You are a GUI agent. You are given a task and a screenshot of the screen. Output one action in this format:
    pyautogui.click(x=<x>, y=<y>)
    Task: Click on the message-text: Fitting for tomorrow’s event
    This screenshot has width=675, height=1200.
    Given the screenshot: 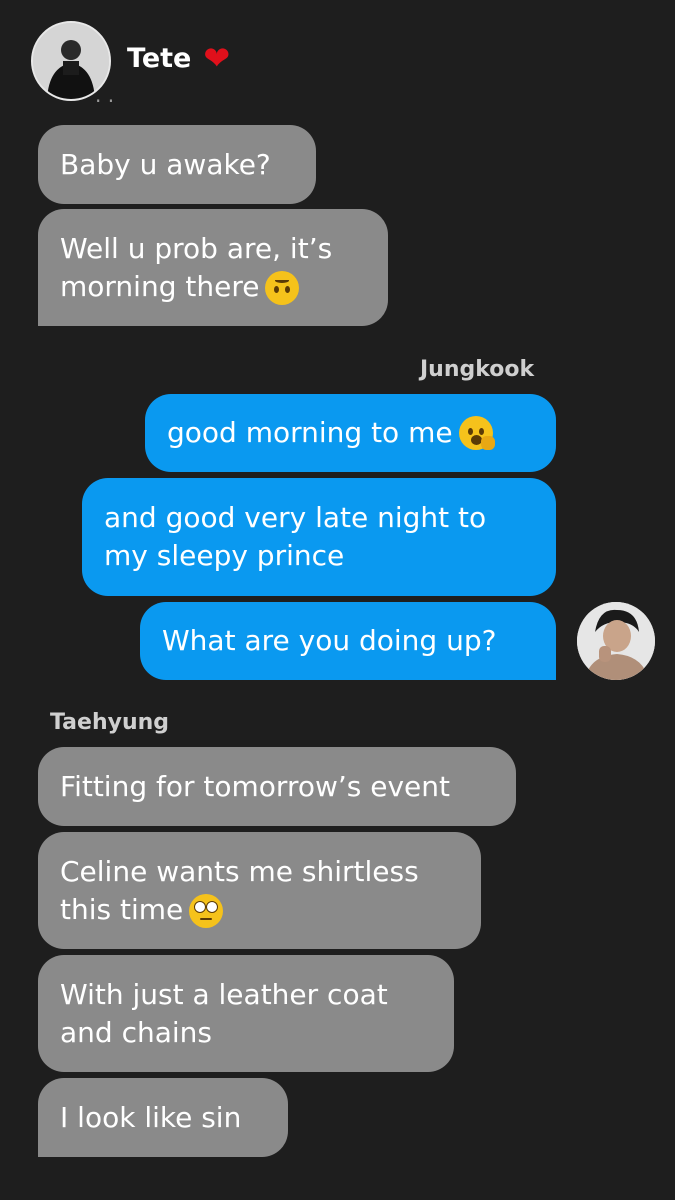 What is the action you would take?
    pyautogui.click(x=255, y=786)
    